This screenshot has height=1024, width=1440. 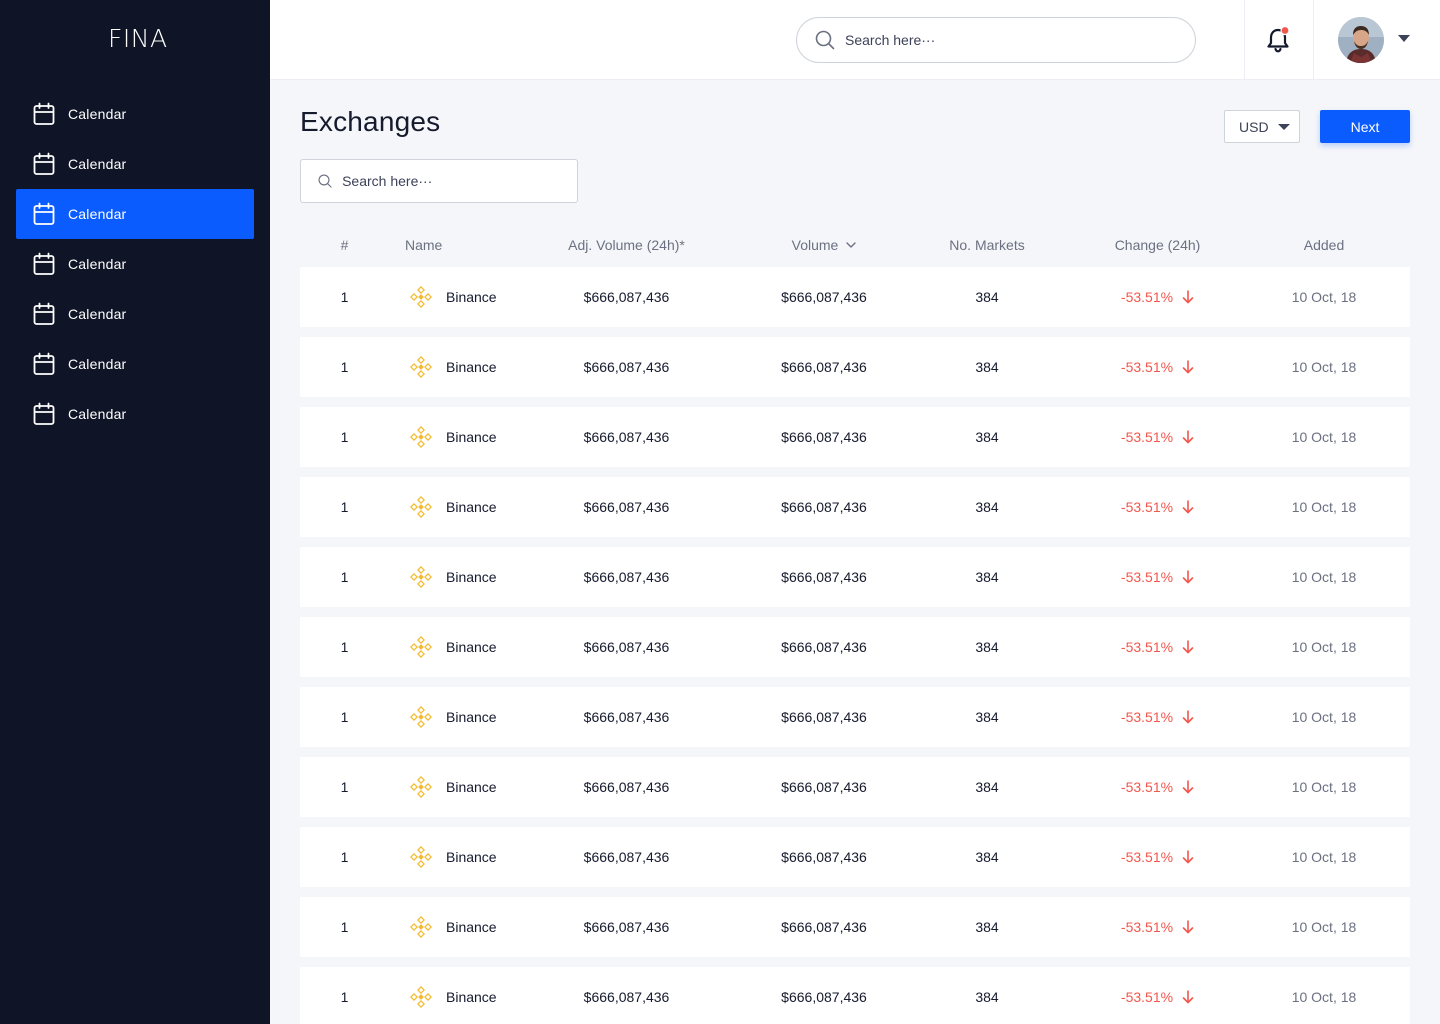 What do you see at coordinates (1404, 39) in the screenshot?
I see `chevron-down-icon` at bounding box center [1404, 39].